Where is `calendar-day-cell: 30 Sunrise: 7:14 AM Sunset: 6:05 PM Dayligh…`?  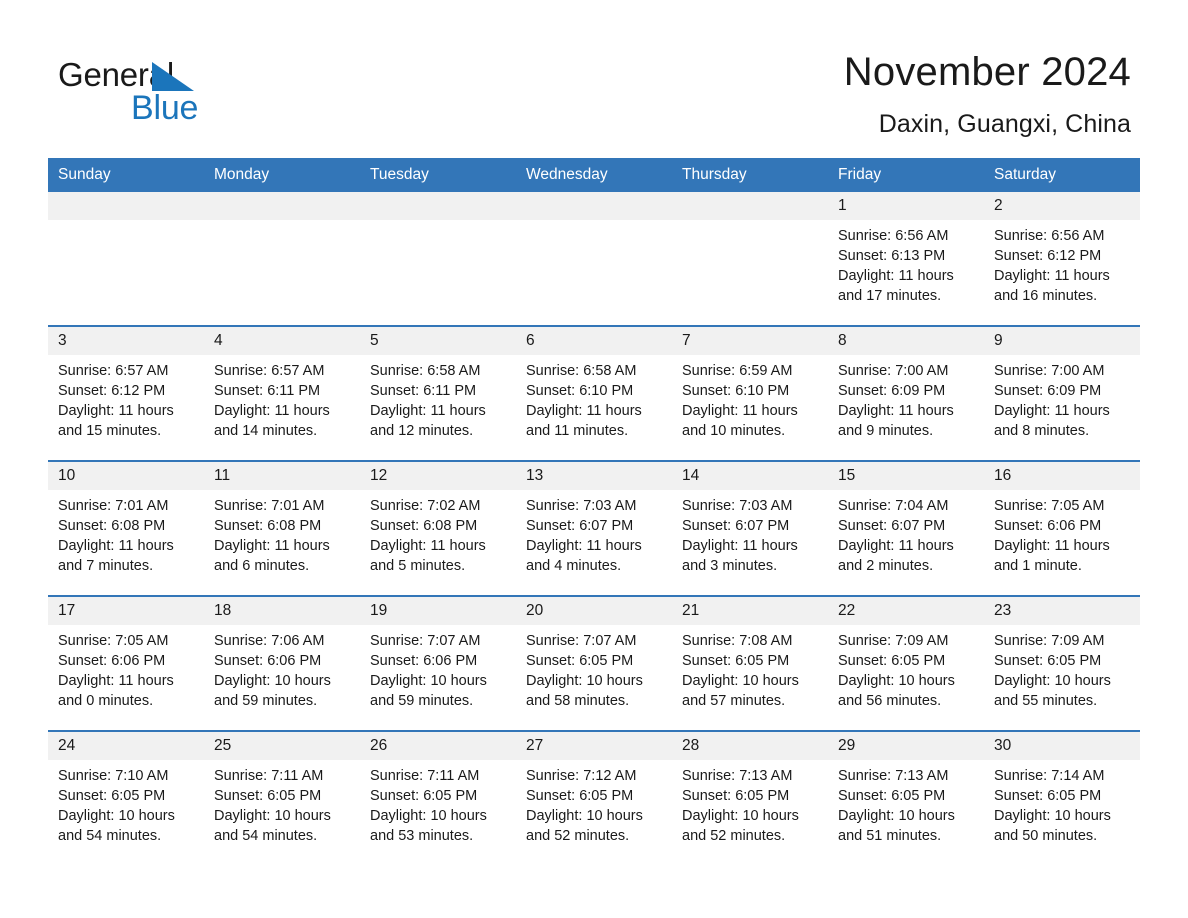 calendar-day-cell: 30 Sunrise: 7:14 AM Sunset: 6:05 PM Dayligh… is located at coordinates (1062, 797).